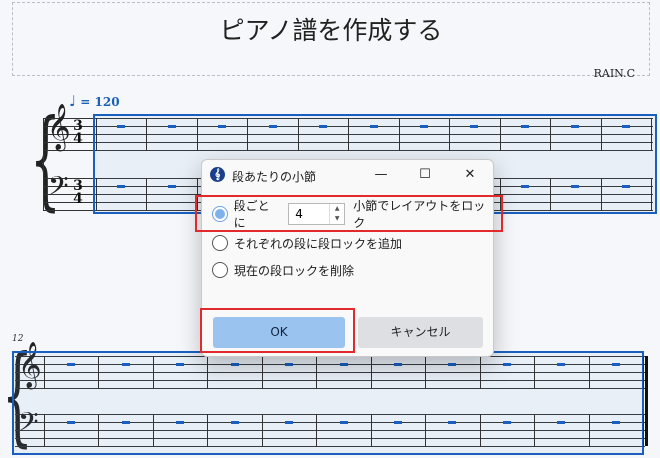 Image resolution: width=660 pixels, height=458 pixels. Describe the element at coordinates (217, 174) in the screenshot. I see `musescore-app-icon: 𝄞` at that location.